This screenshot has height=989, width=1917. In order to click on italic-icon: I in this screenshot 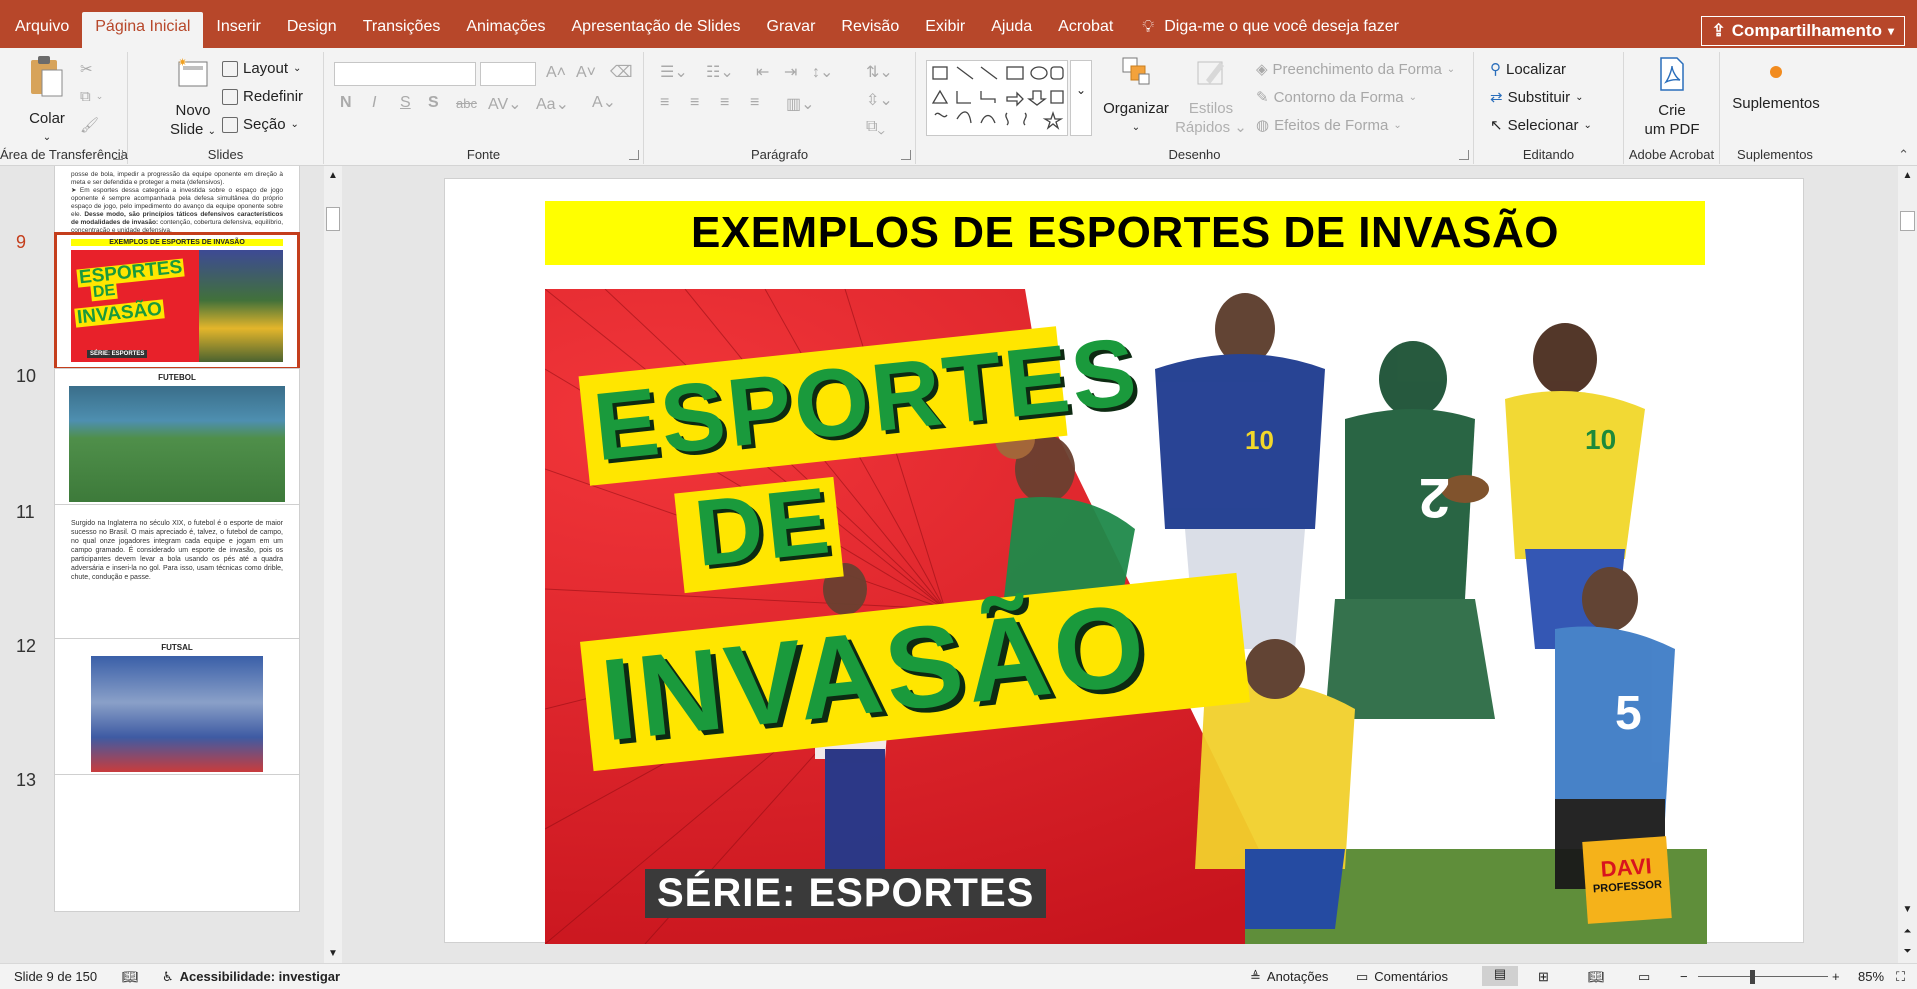, I will do `click(374, 103)`.